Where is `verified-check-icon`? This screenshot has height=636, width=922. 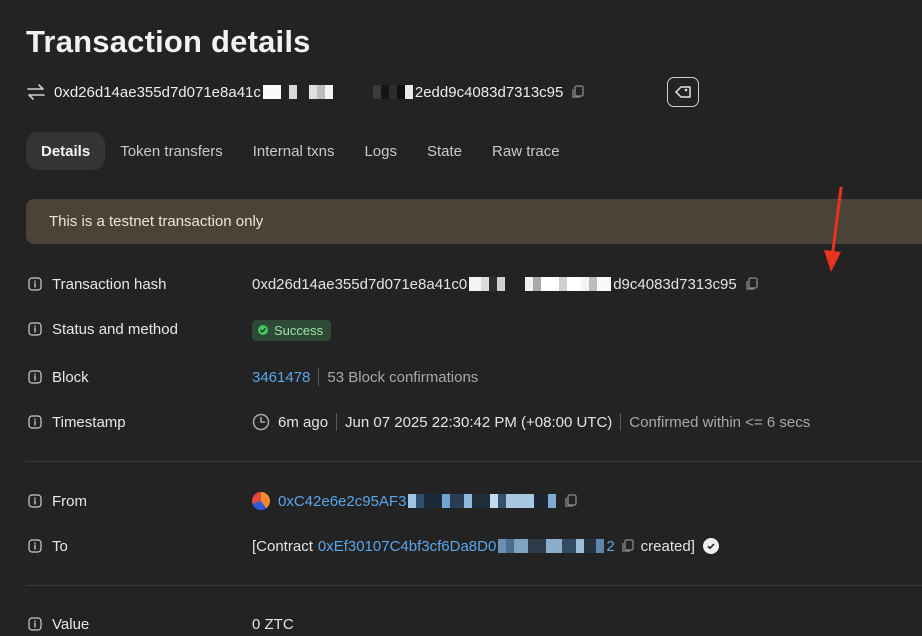 verified-check-icon is located at coordinates (710, 546).